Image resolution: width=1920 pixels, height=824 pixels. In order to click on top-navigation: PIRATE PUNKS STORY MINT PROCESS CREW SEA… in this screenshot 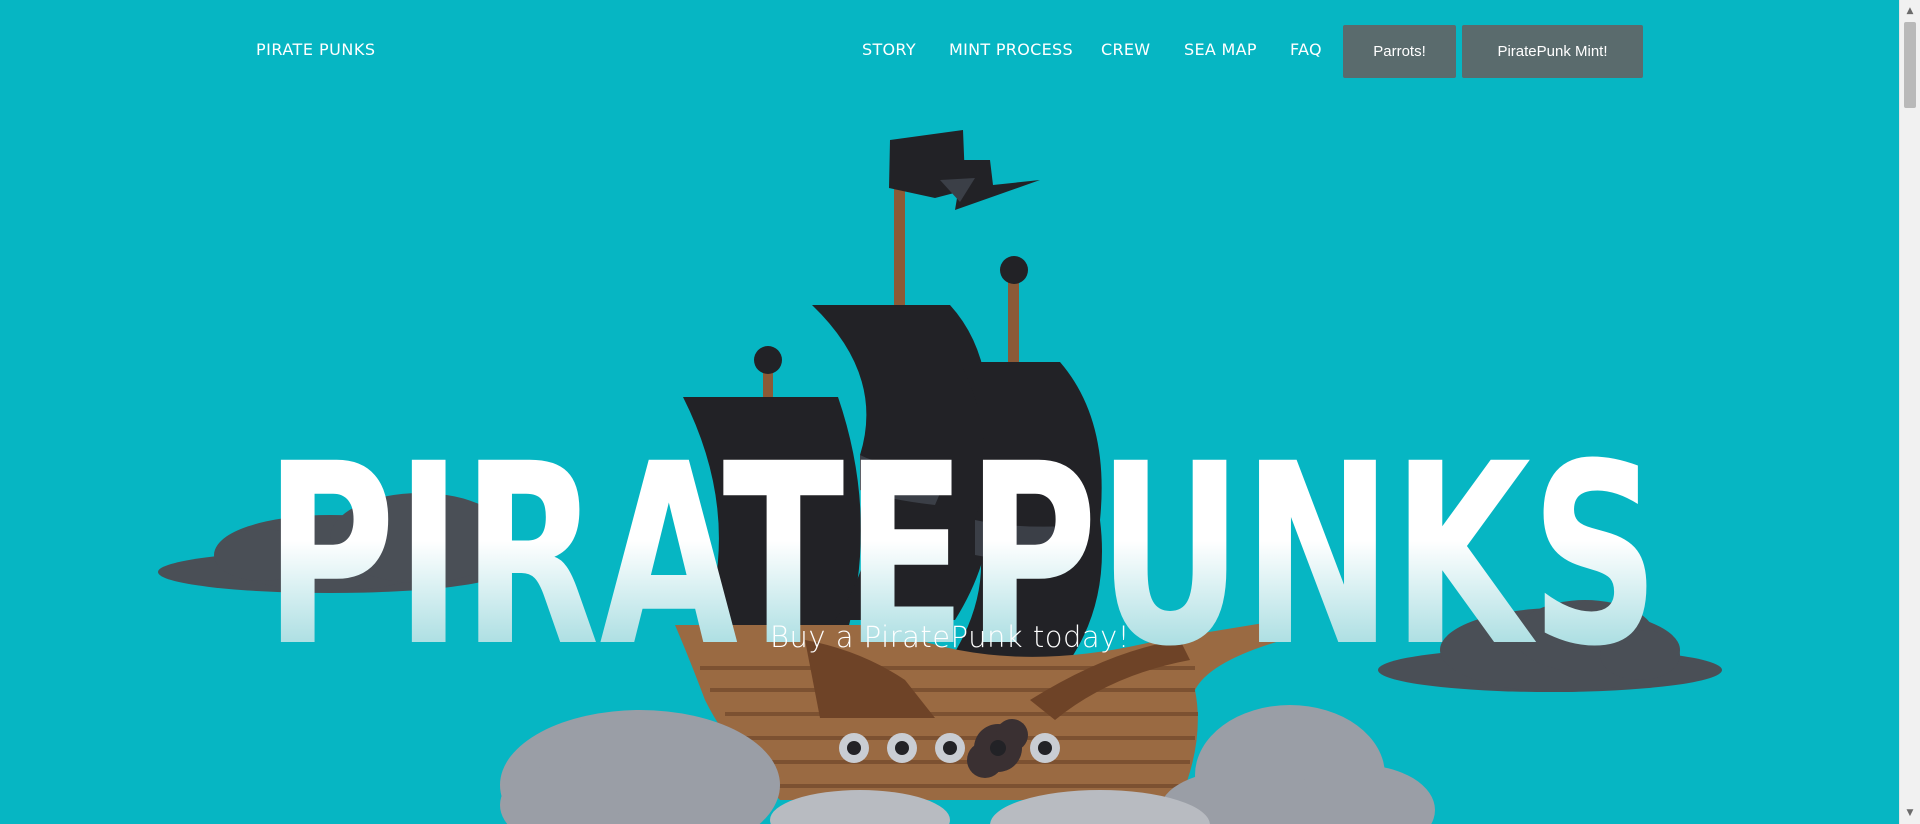, I will do `click(950, 50)`.